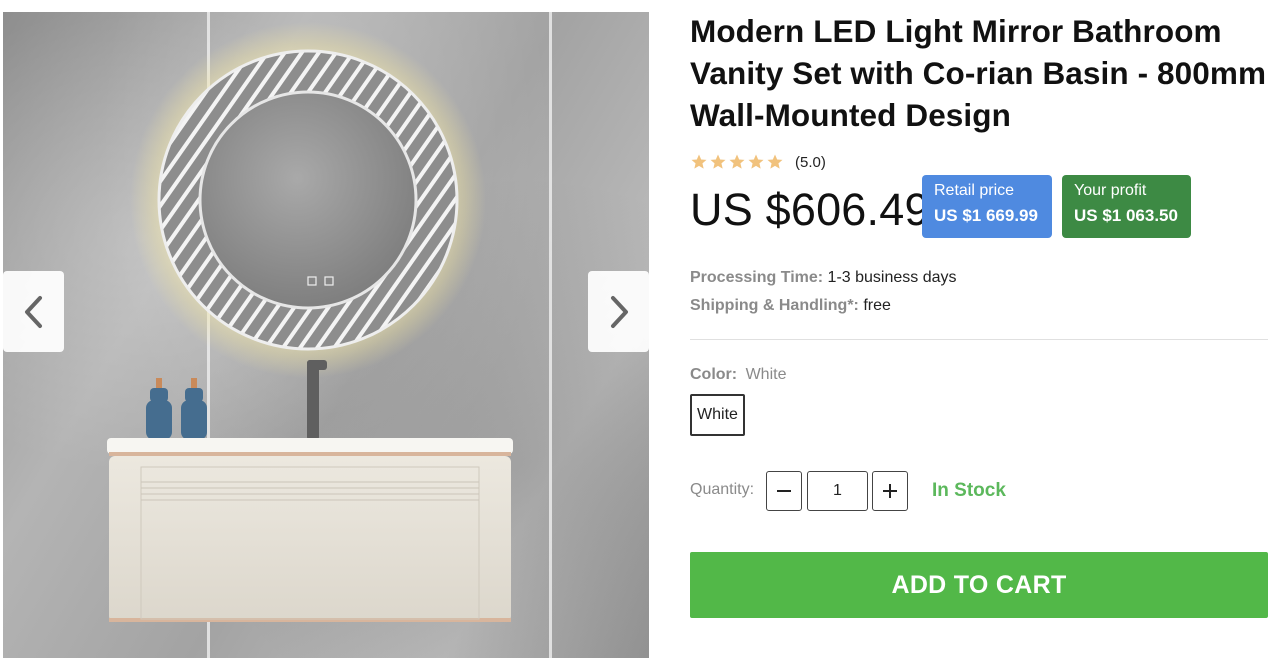 The height and width of the screenshot is (667, 1280). Describe the element at coordinates (974, 190) in the screenshot. I see `retail-price-label: Retail price` at that location.